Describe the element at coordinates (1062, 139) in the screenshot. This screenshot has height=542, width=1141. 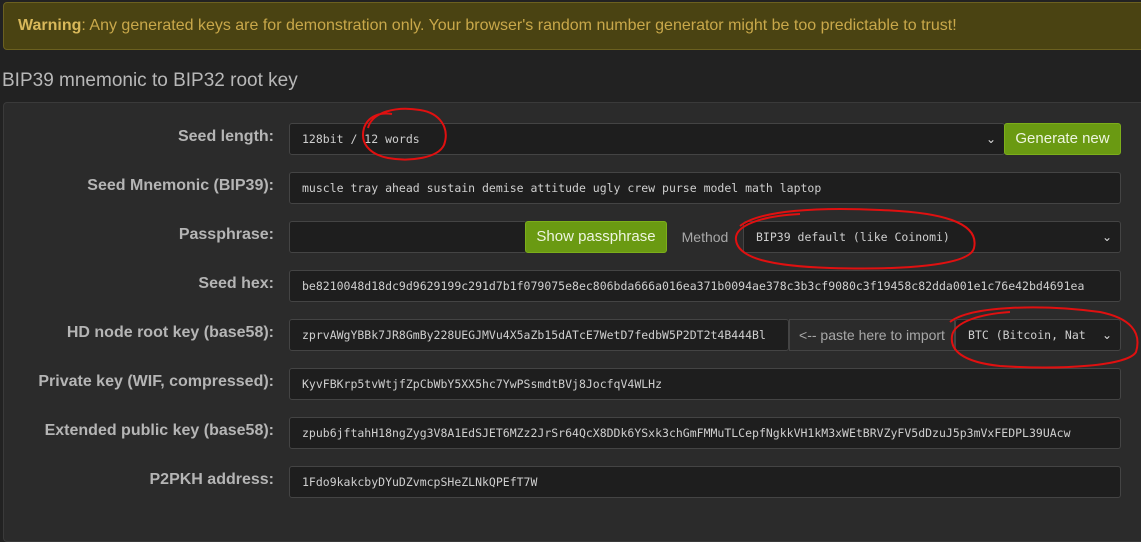
I see `generate-new-button: Generate new` at that location.